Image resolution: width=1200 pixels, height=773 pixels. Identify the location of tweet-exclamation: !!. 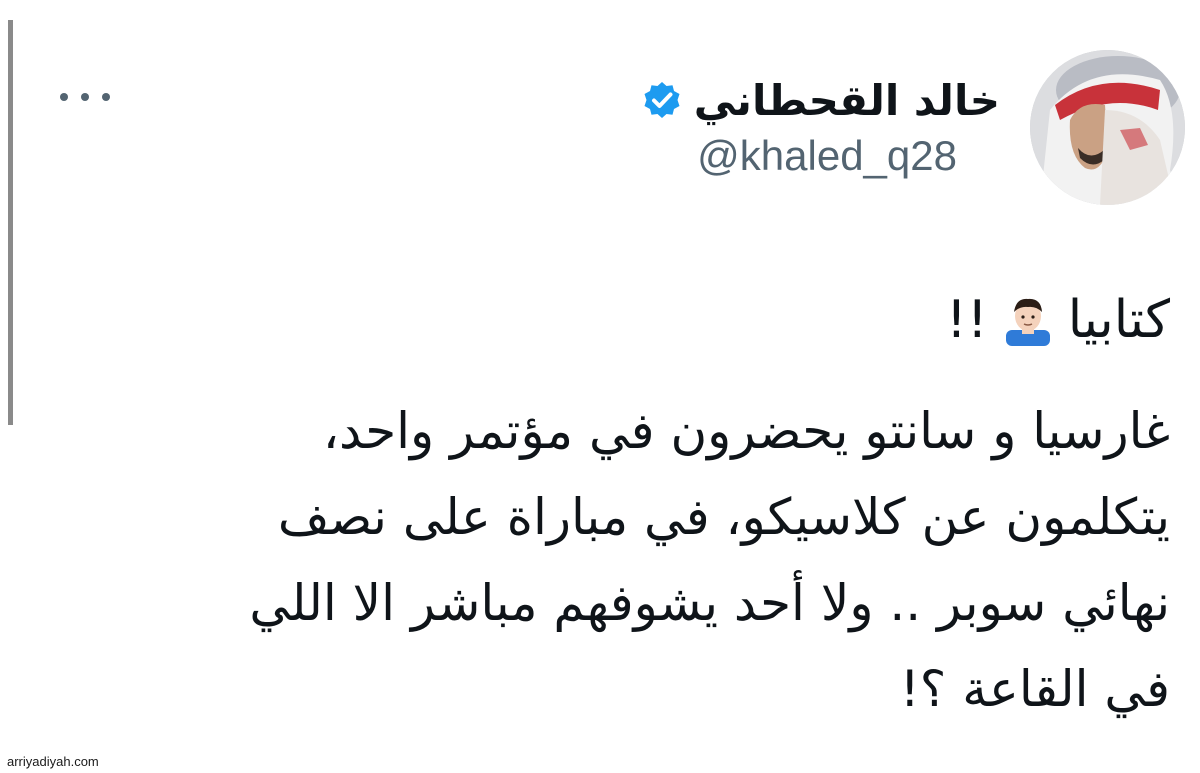
(966, 320).